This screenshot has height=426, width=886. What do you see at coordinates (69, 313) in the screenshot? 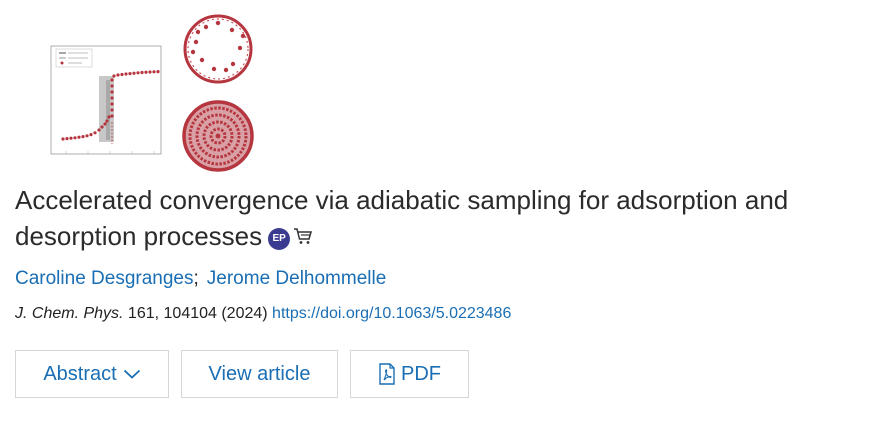
I see `journal-name: J. Chem. Phys.` at bounding box center [69, 313].